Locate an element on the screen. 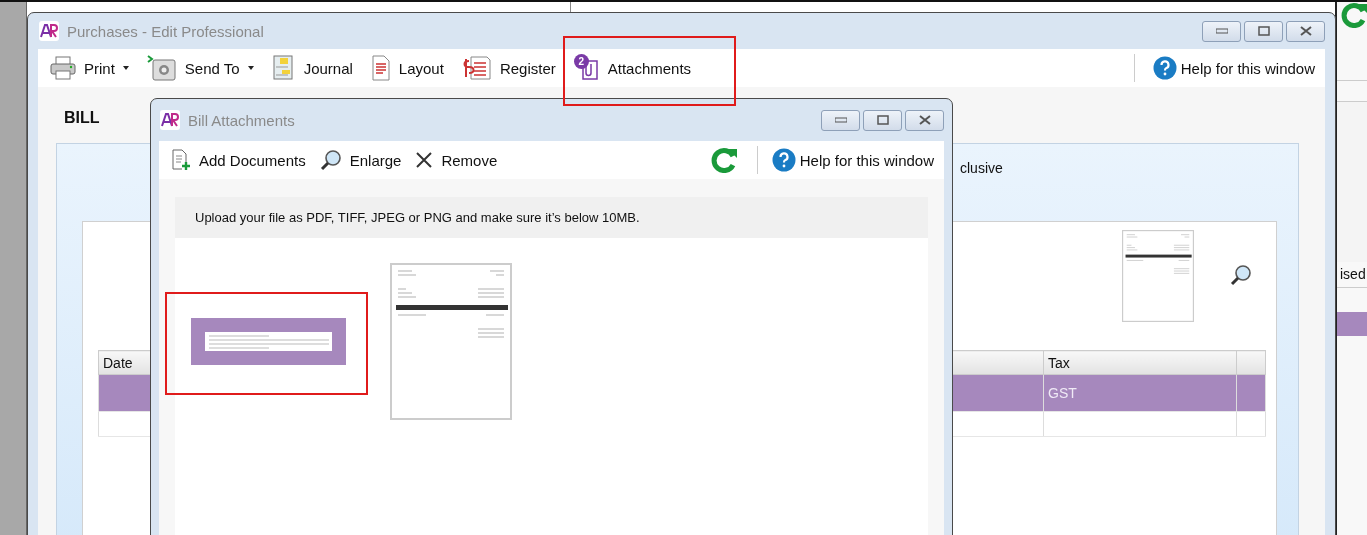  toolbar-button: Send To is located at coordinates (200, 68).